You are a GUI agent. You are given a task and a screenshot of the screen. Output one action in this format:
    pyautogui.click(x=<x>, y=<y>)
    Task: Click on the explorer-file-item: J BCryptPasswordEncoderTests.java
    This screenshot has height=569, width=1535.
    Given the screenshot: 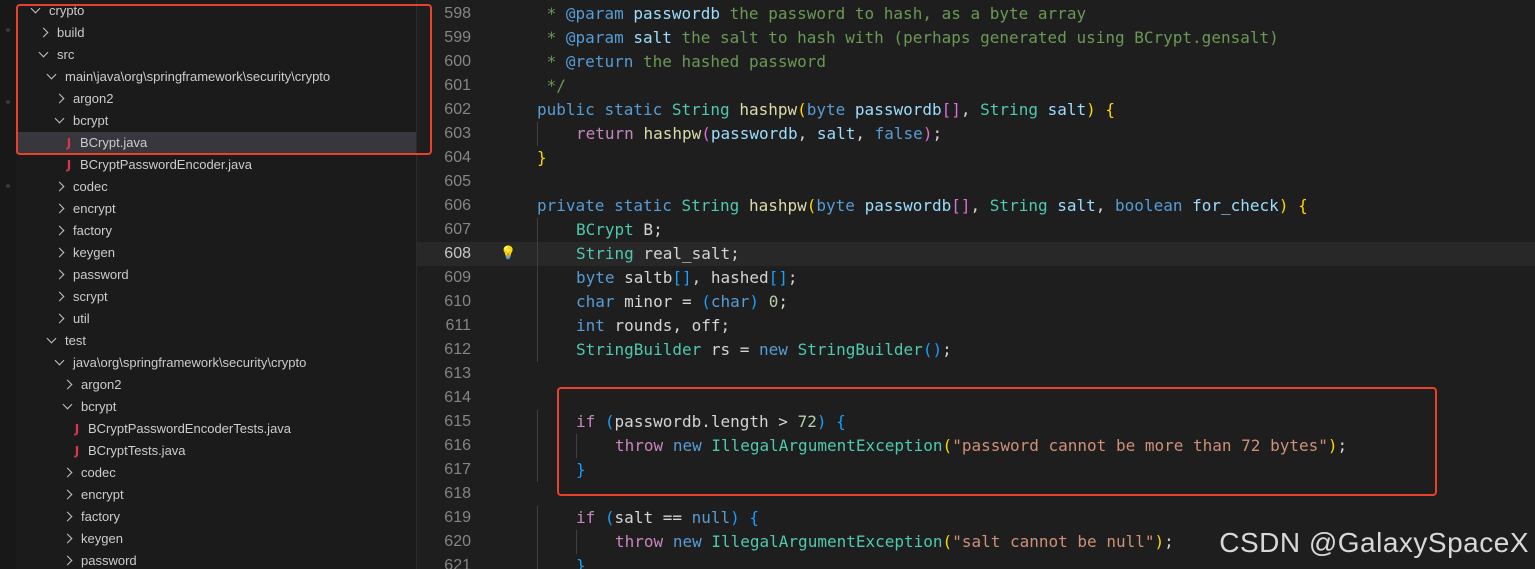 What is the action you would take?
    pyautogui.click(x=216, y=429)
    